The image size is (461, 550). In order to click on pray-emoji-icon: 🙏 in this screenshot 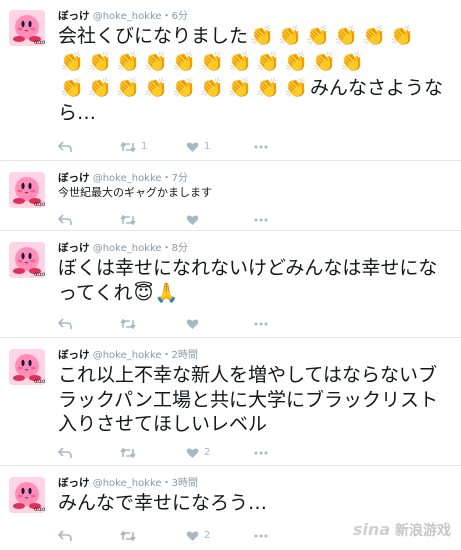, I will do `click(166, 292)`.